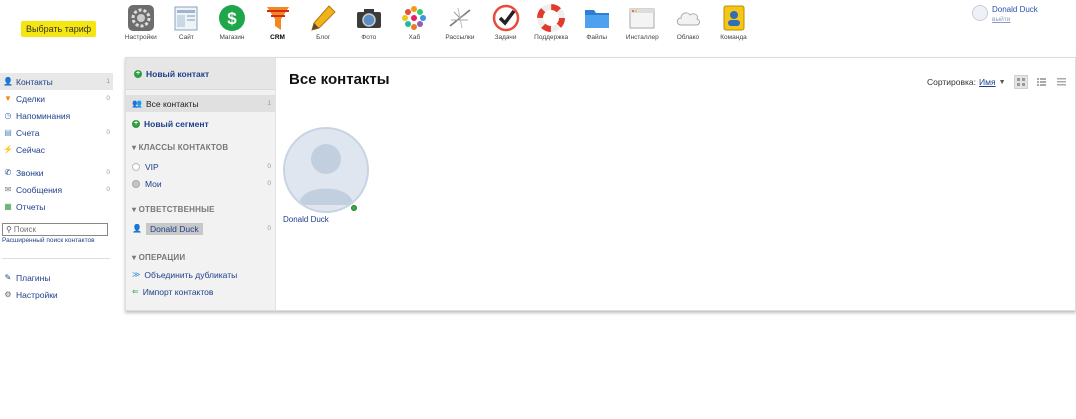 The width and height of the screenshot is (1076, 419). What do you see at coordinates (339, 79) in the screenshot?
I see `page-title: Все контакты` at bounding box center [339, 79].